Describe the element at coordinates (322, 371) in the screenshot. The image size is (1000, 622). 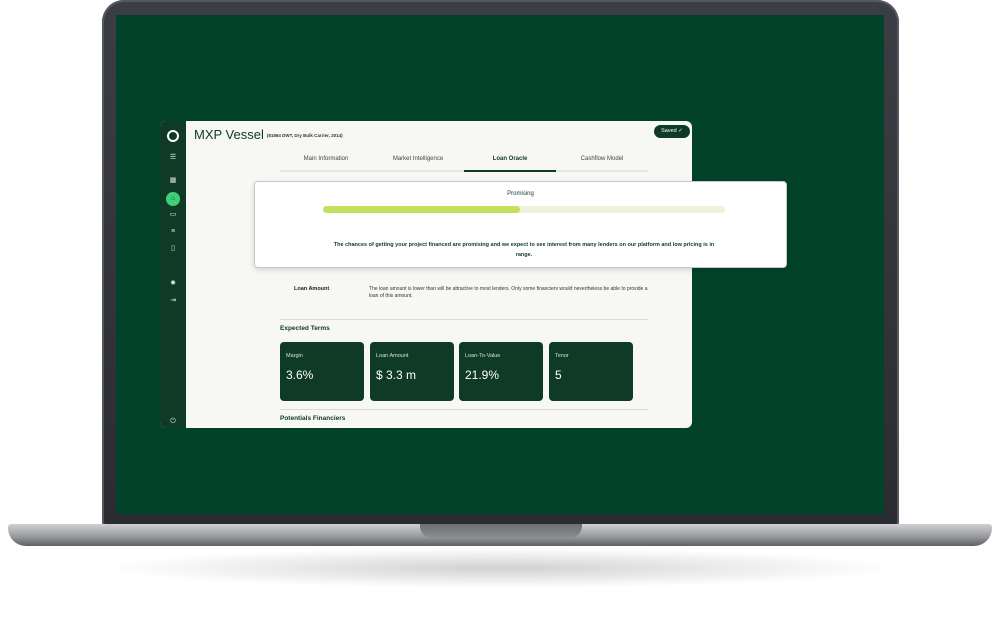
I see `term-card-margin: Margin 3.6%` at that location.